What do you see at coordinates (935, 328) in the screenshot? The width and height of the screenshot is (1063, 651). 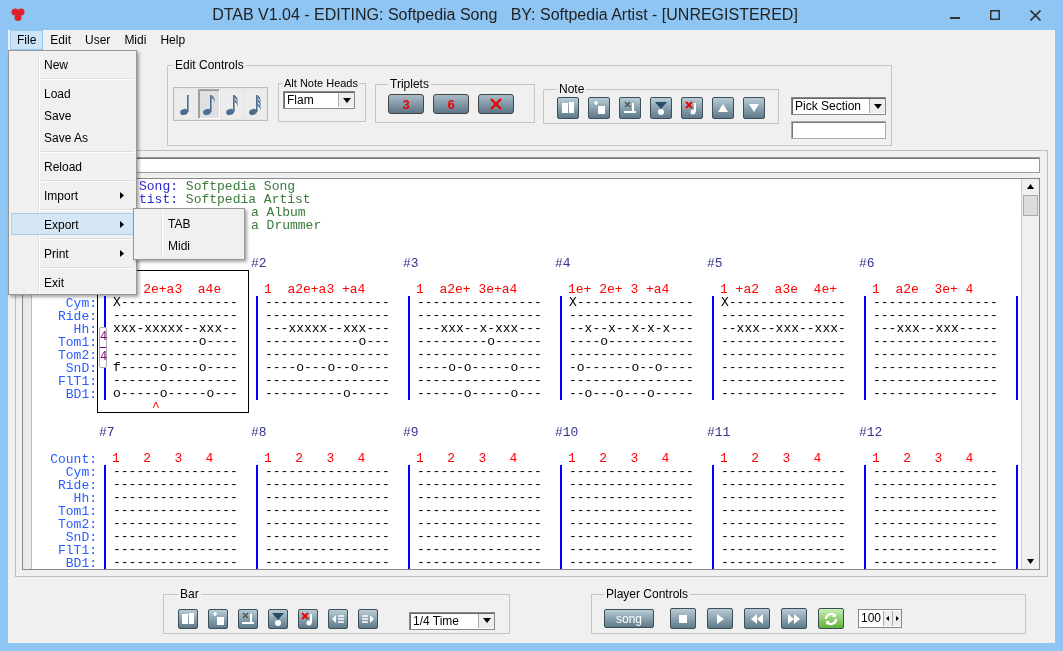 I see `tab-line: ---xxx--xxx-----` at bounding box center [935, 328].